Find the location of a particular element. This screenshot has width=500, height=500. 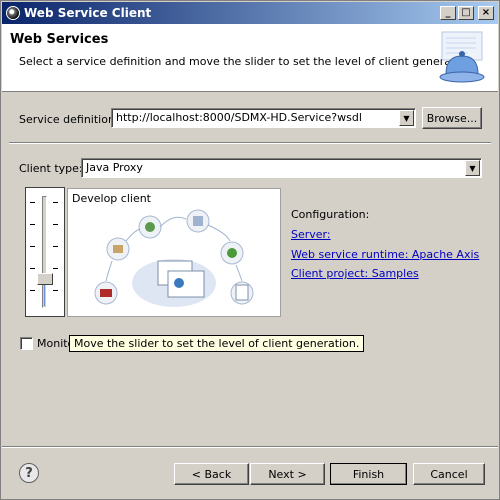

page-title: Web Services is located at coordinates (59, 39).